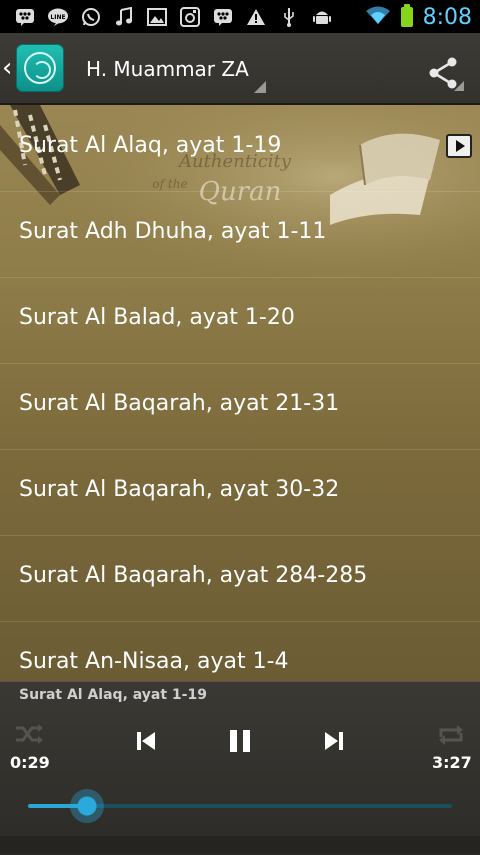 The width and height of the screenshot is (480, 855). What do you see at coordinates (459, 146) in the screenshot?
I see `play-indicator-icon` at bounding box center [459, 146].